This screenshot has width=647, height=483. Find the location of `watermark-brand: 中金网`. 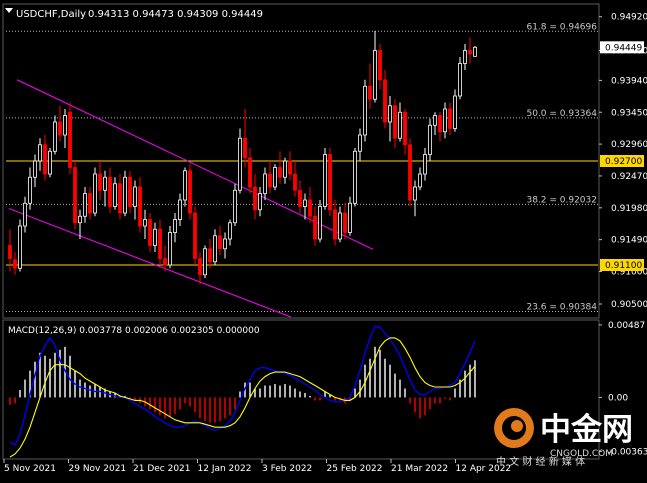

watermark-brand: 中金网 is located at coordinates (586, 430).